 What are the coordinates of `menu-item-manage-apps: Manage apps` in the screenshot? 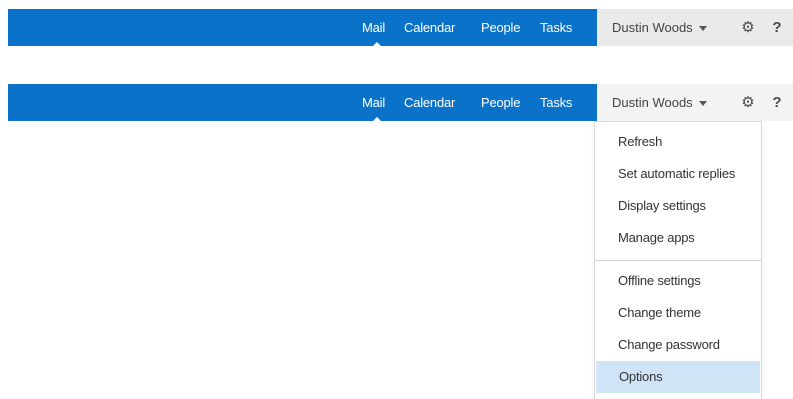 It's located at (678, 238).